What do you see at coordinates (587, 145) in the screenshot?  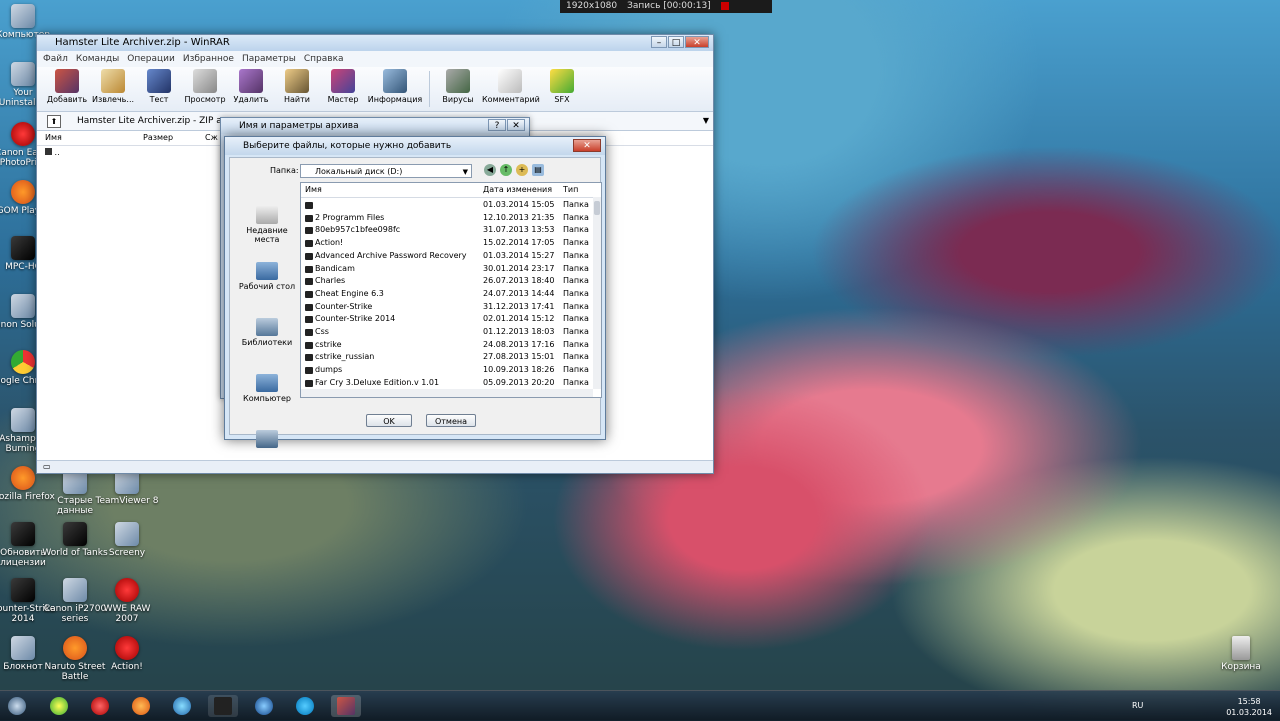 I see `file-dialog-close-button: ✕` at bounding box center [587, 145].